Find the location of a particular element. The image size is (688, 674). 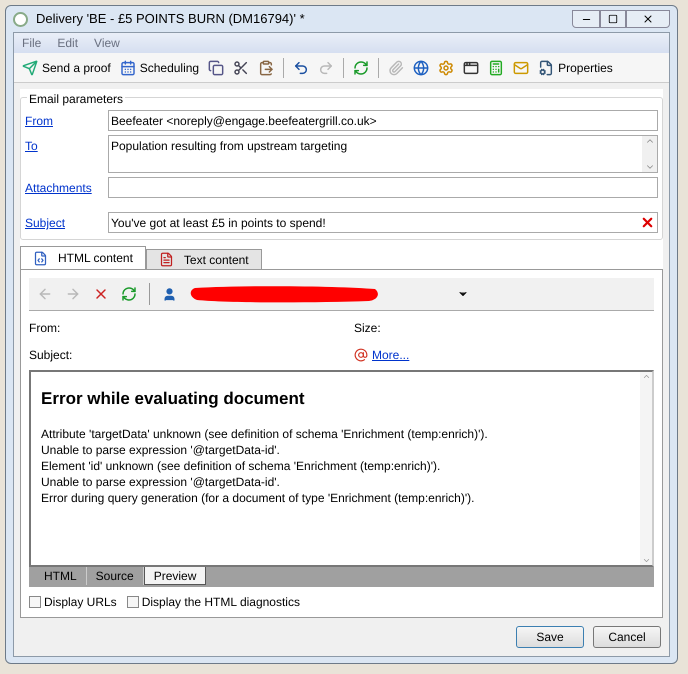

envelope-icon is located at coordinates (521, 68).